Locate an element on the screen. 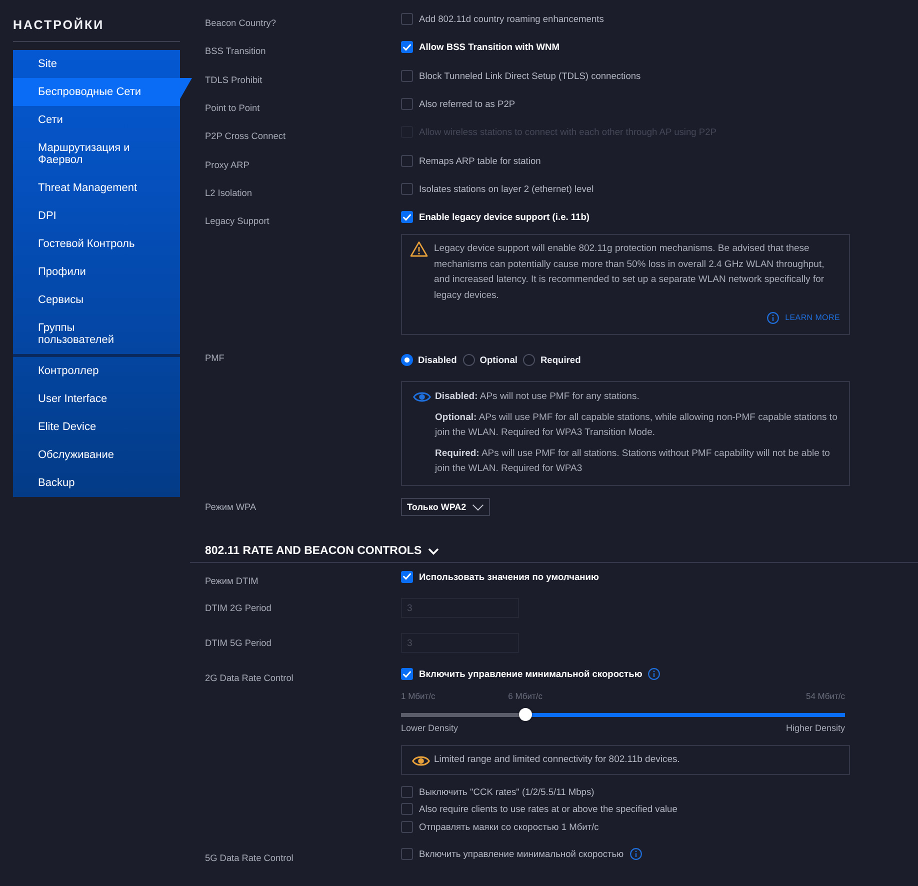  sidebar-item: User Interface is located at coordinates (96, 399).